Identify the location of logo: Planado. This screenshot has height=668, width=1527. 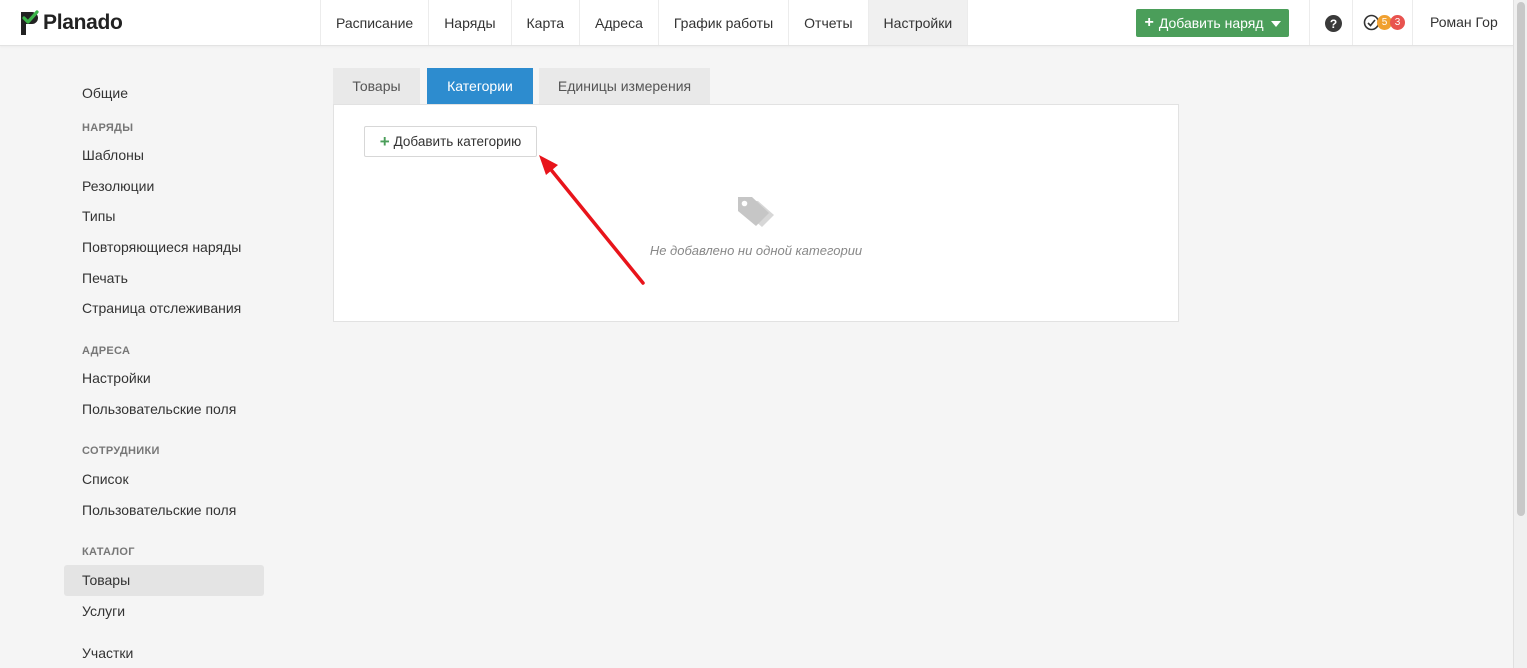
(70, 23).